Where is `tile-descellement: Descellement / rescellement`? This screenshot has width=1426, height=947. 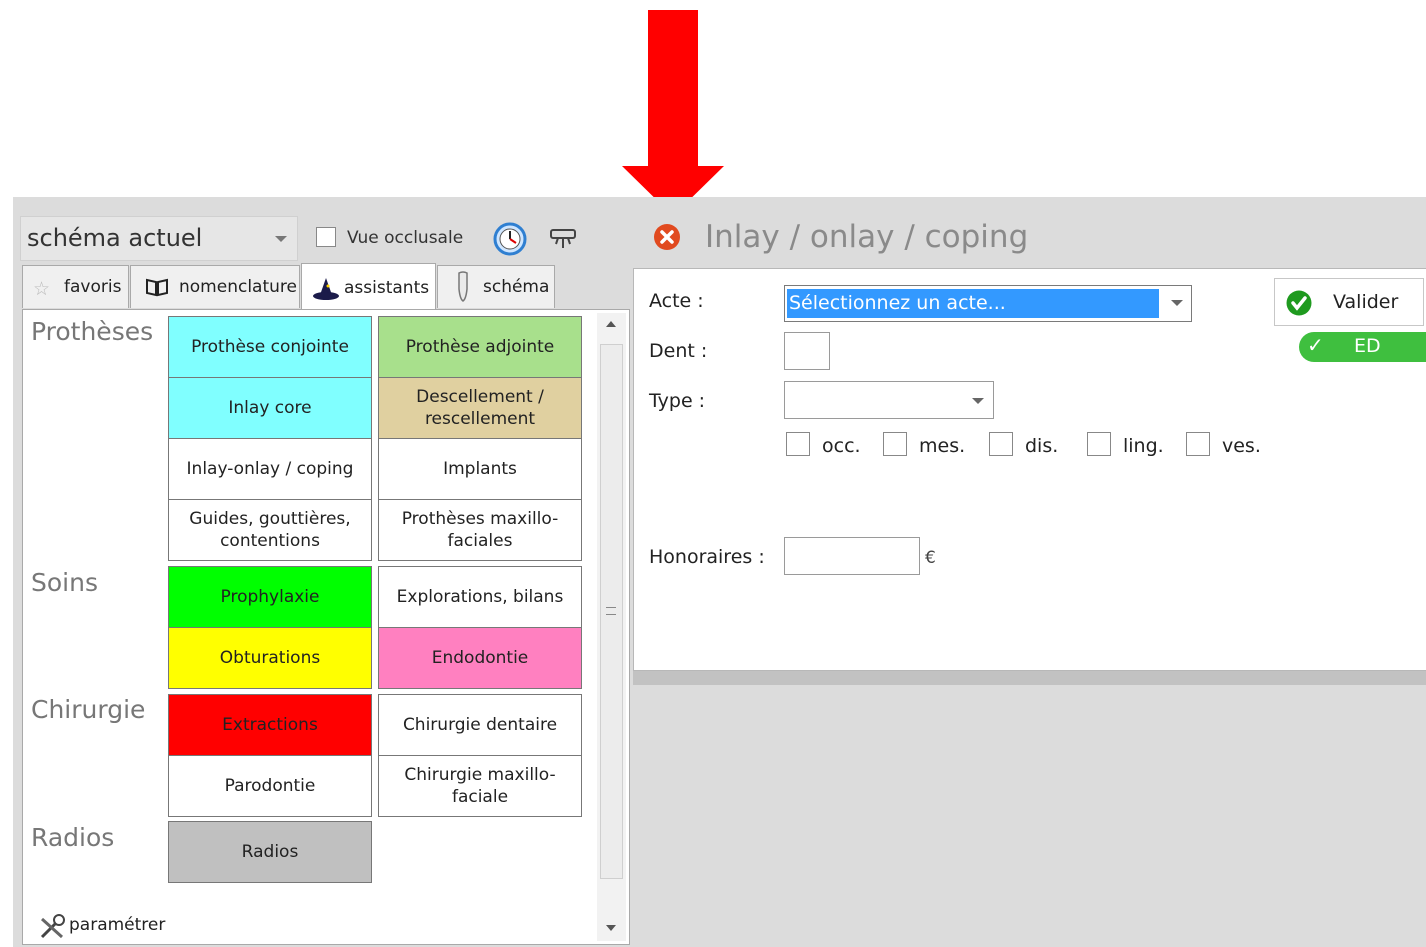
tile-descellement: Descellement / rescellement is located at coordinates (480, 408).